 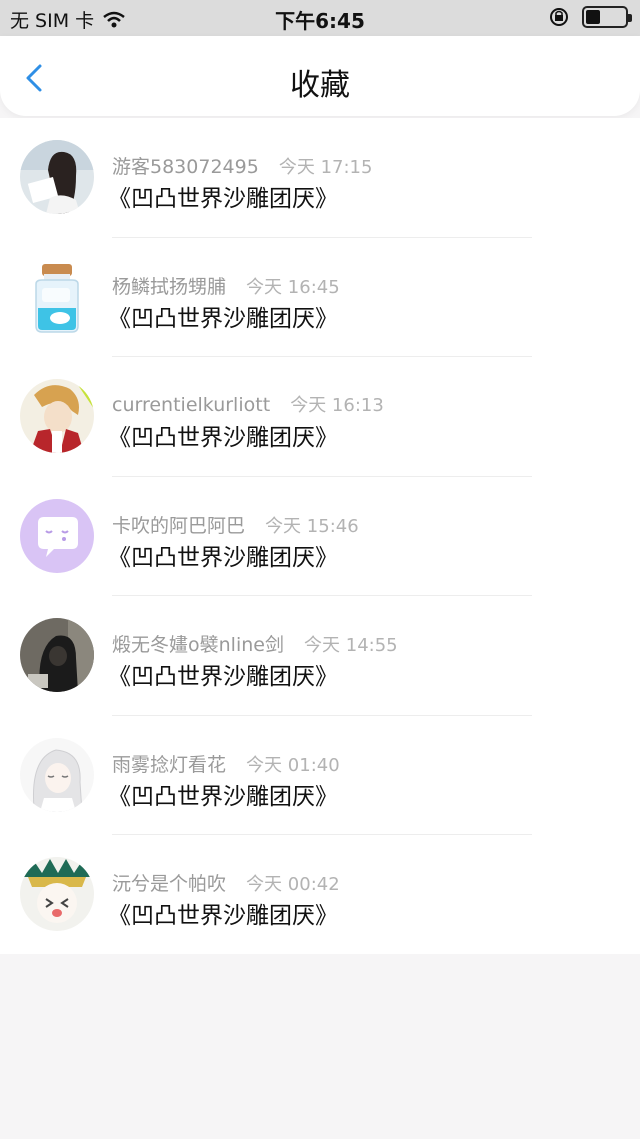 What do you see at coordinates (325, 167) in the screenshot?
I see `timestamp: 今天 17:15` at bounding box center [325, 167].